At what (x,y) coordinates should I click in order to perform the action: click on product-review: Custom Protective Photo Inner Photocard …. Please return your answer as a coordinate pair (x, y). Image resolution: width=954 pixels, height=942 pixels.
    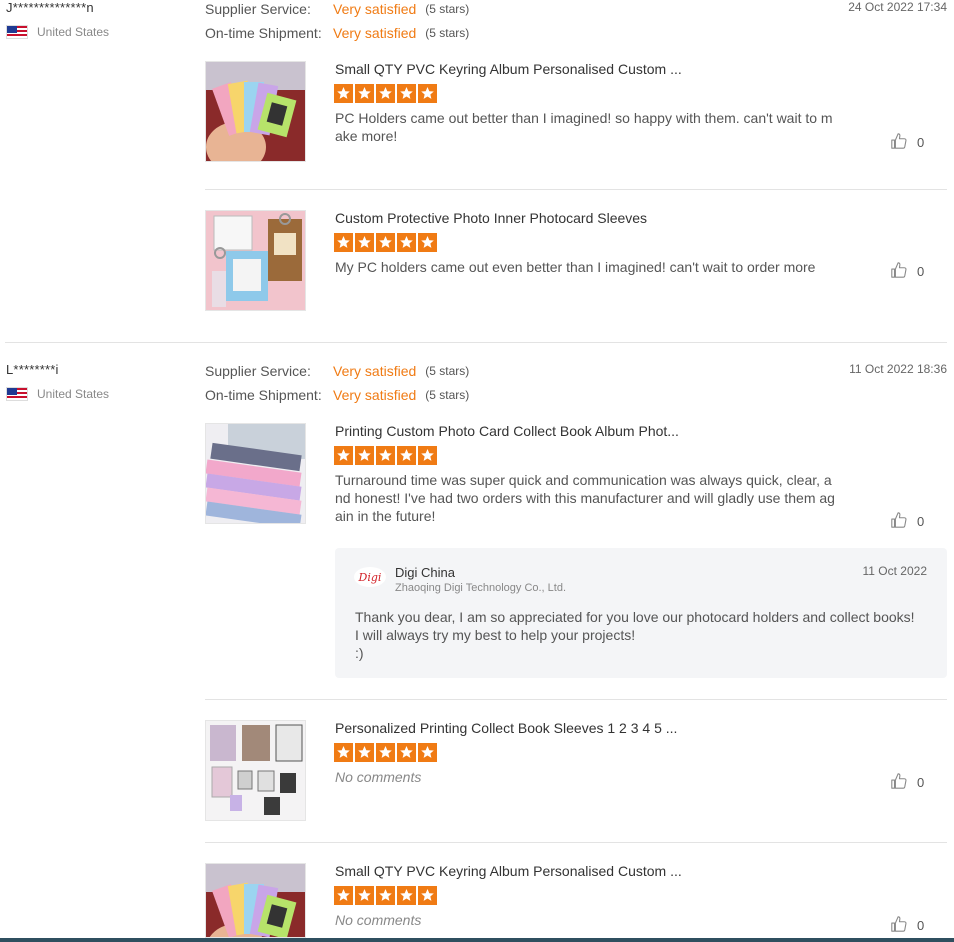
    Looking at the image, I should click on (576, 260).